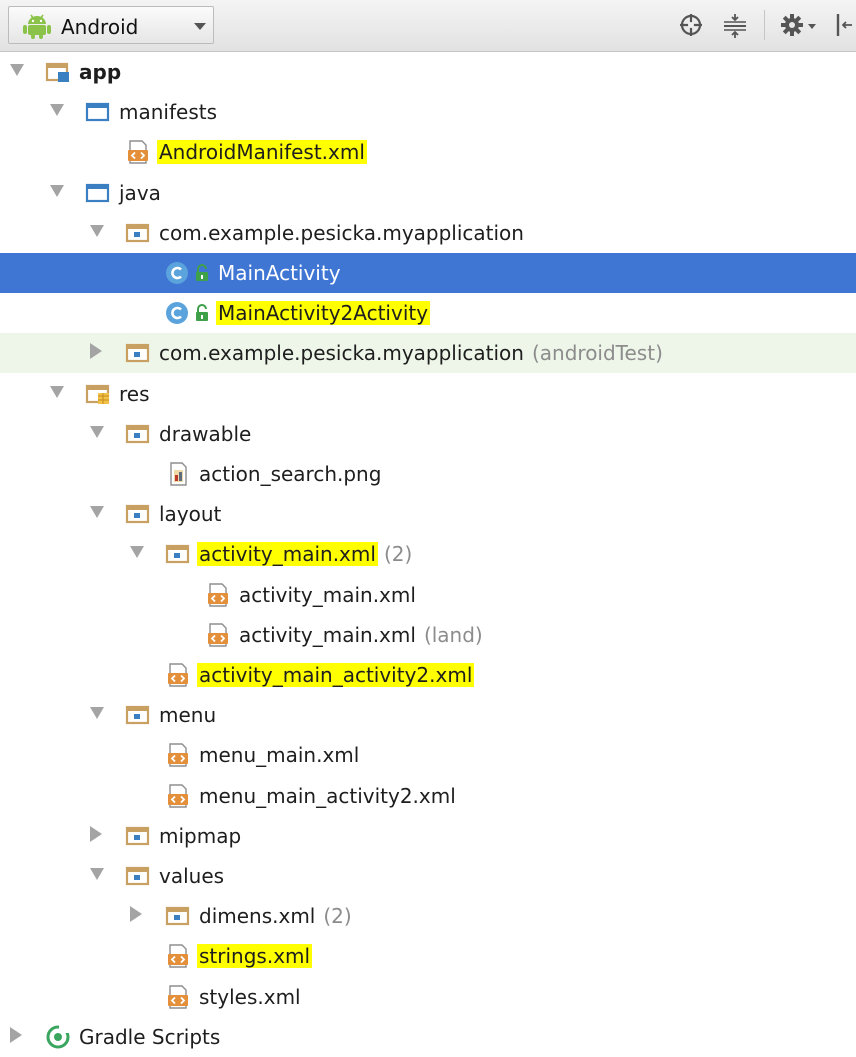 The height and width of the screenshot is (1057, 856). I want to click on tree-node: drawable, so click(428, 434).